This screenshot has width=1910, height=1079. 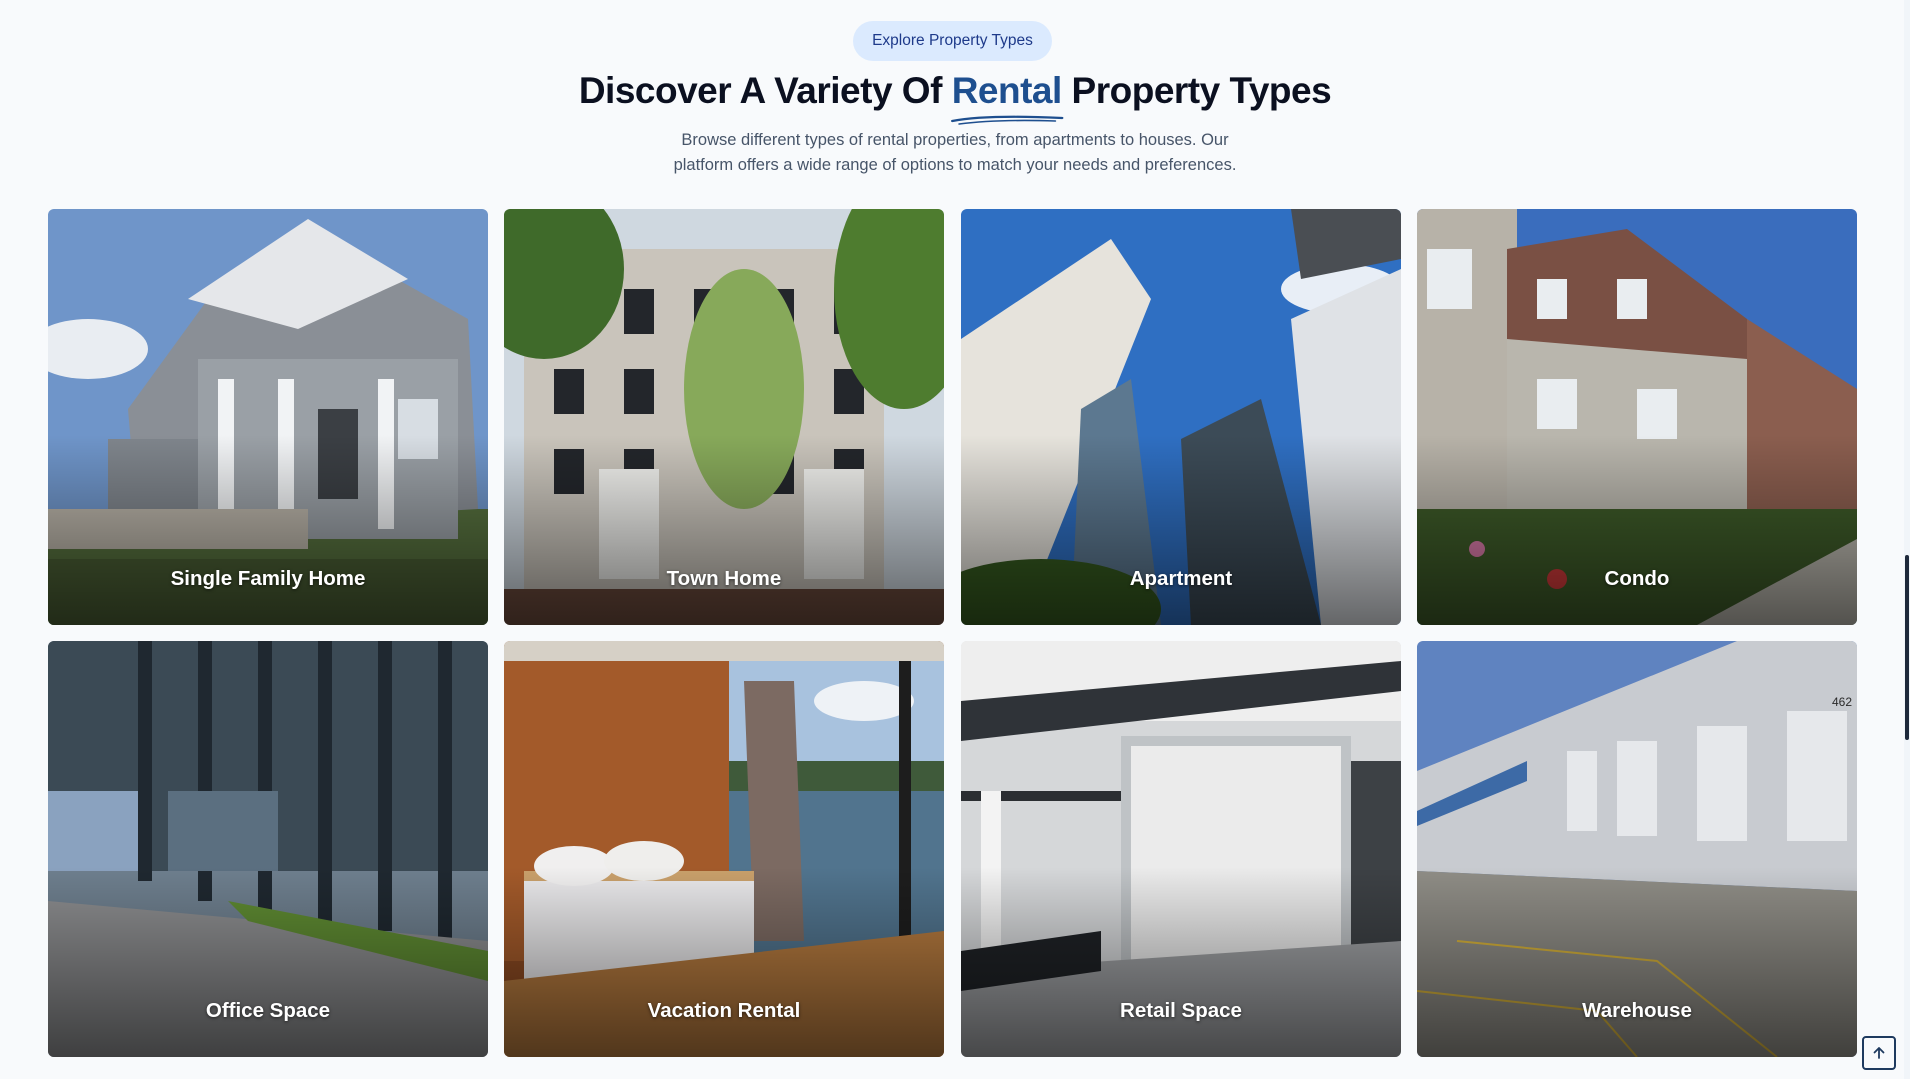 I want to click on heading-text-before: Discover A Variety Of, so click(x=765, y=90).